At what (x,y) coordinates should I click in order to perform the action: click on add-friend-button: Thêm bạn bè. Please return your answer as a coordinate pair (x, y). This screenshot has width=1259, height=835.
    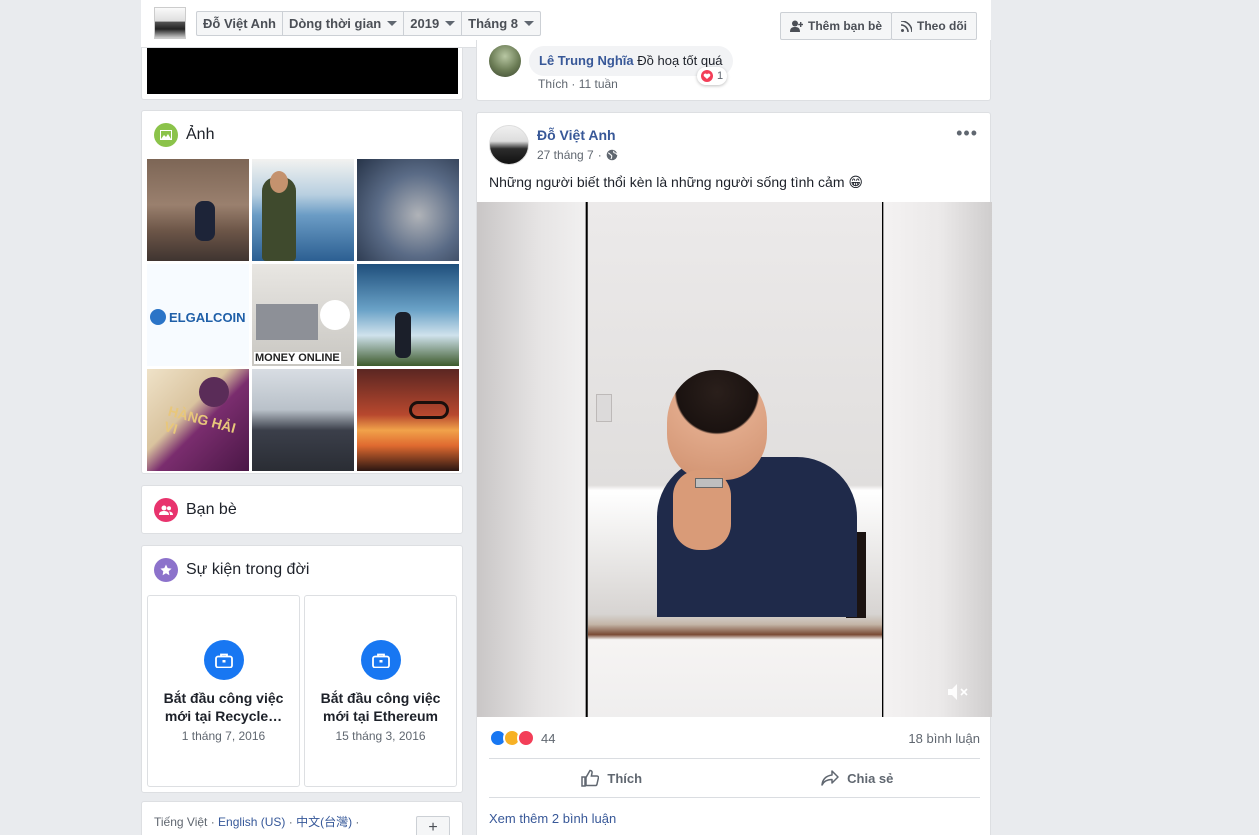
    Looking at the image, I should click on (836, 26).